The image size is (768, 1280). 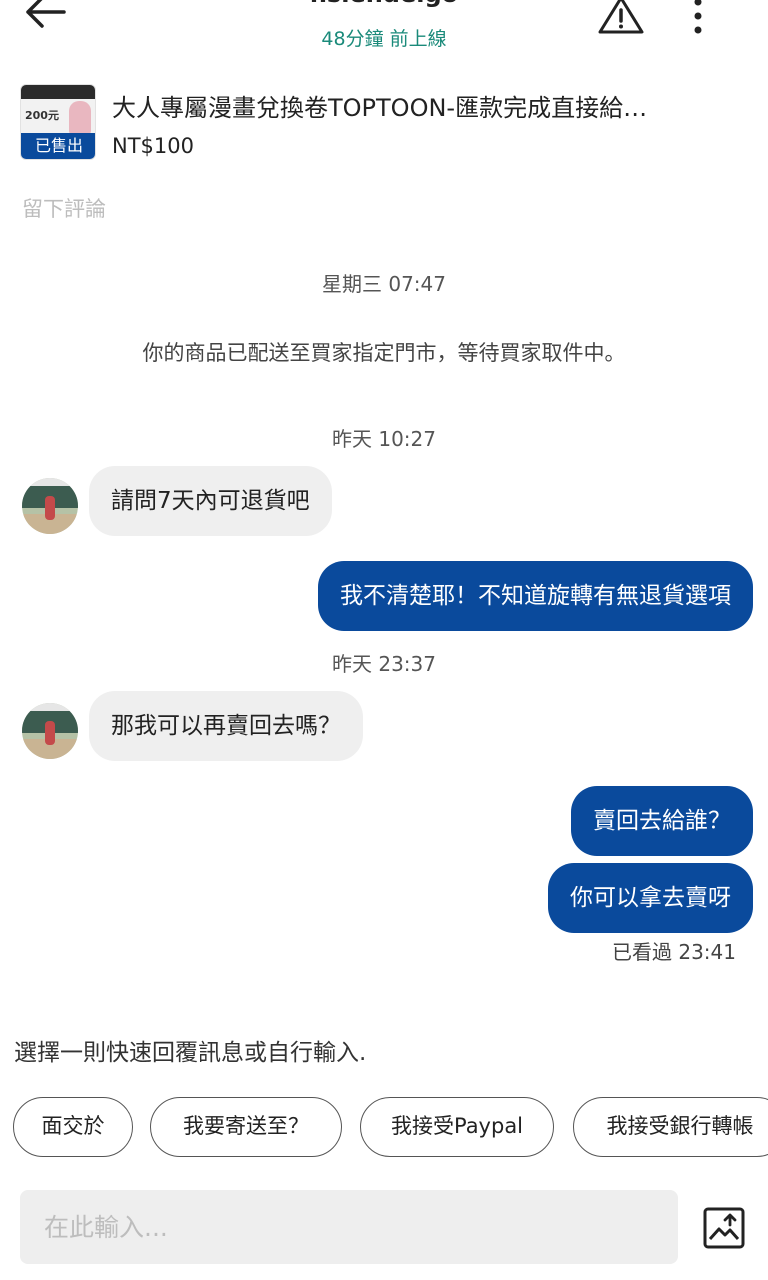 I want to click on listing-thumbnail: 200元 已售出, so click(x=58, y=122).